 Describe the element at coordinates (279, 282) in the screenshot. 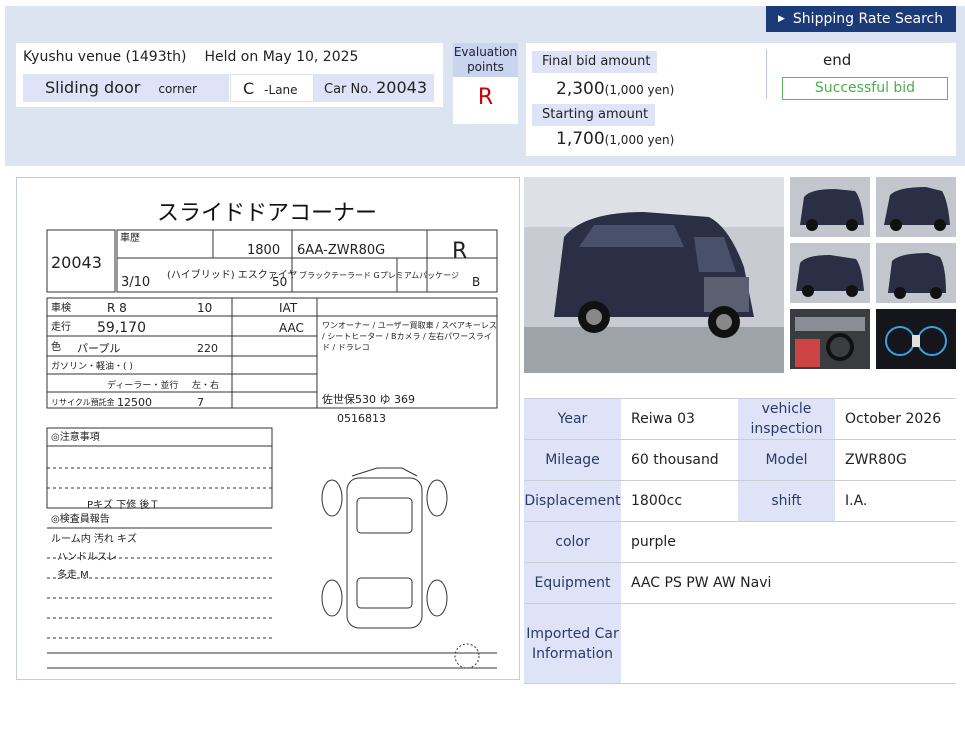

I see `sheet-doors: 50` at that location.